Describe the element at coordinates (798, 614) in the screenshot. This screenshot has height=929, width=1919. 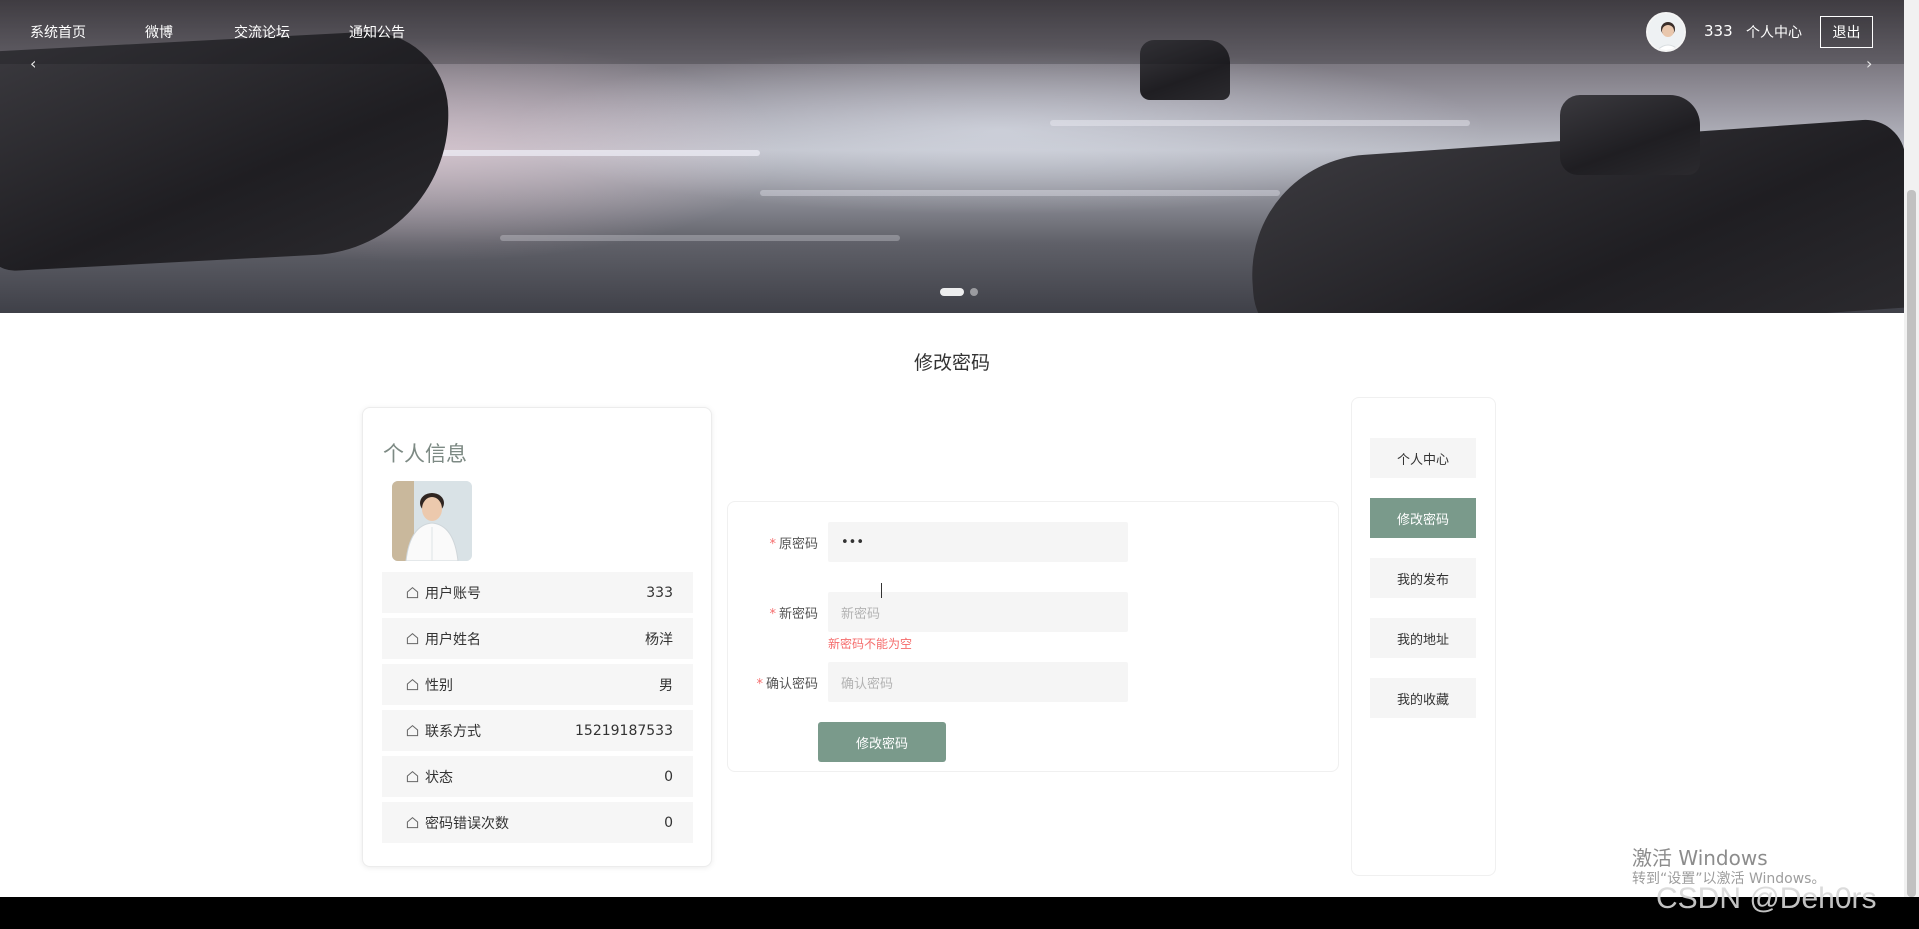
I see `new-password-label-text: 新密码` at that location.